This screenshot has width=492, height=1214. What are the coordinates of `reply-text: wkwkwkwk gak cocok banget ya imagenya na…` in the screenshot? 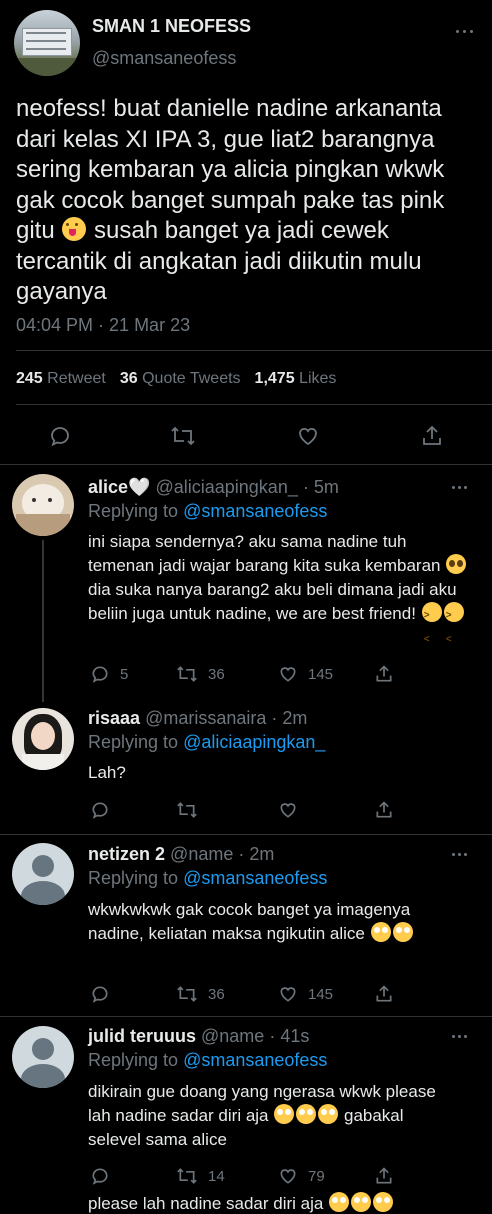 It's located at (268, 922).